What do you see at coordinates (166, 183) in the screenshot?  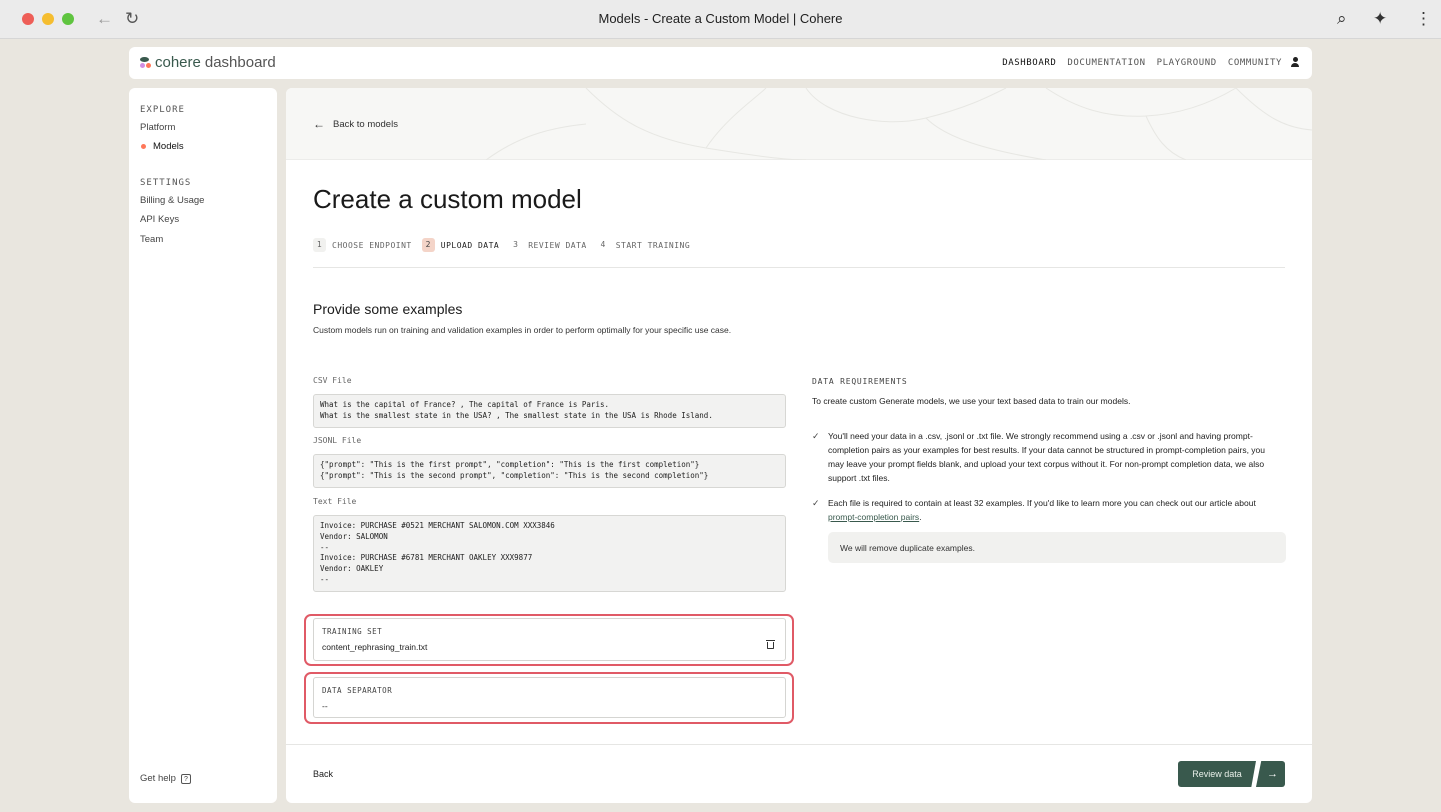 I see `sidebar-heading-settings: SETTINGS` at bounding box center [166, 183].